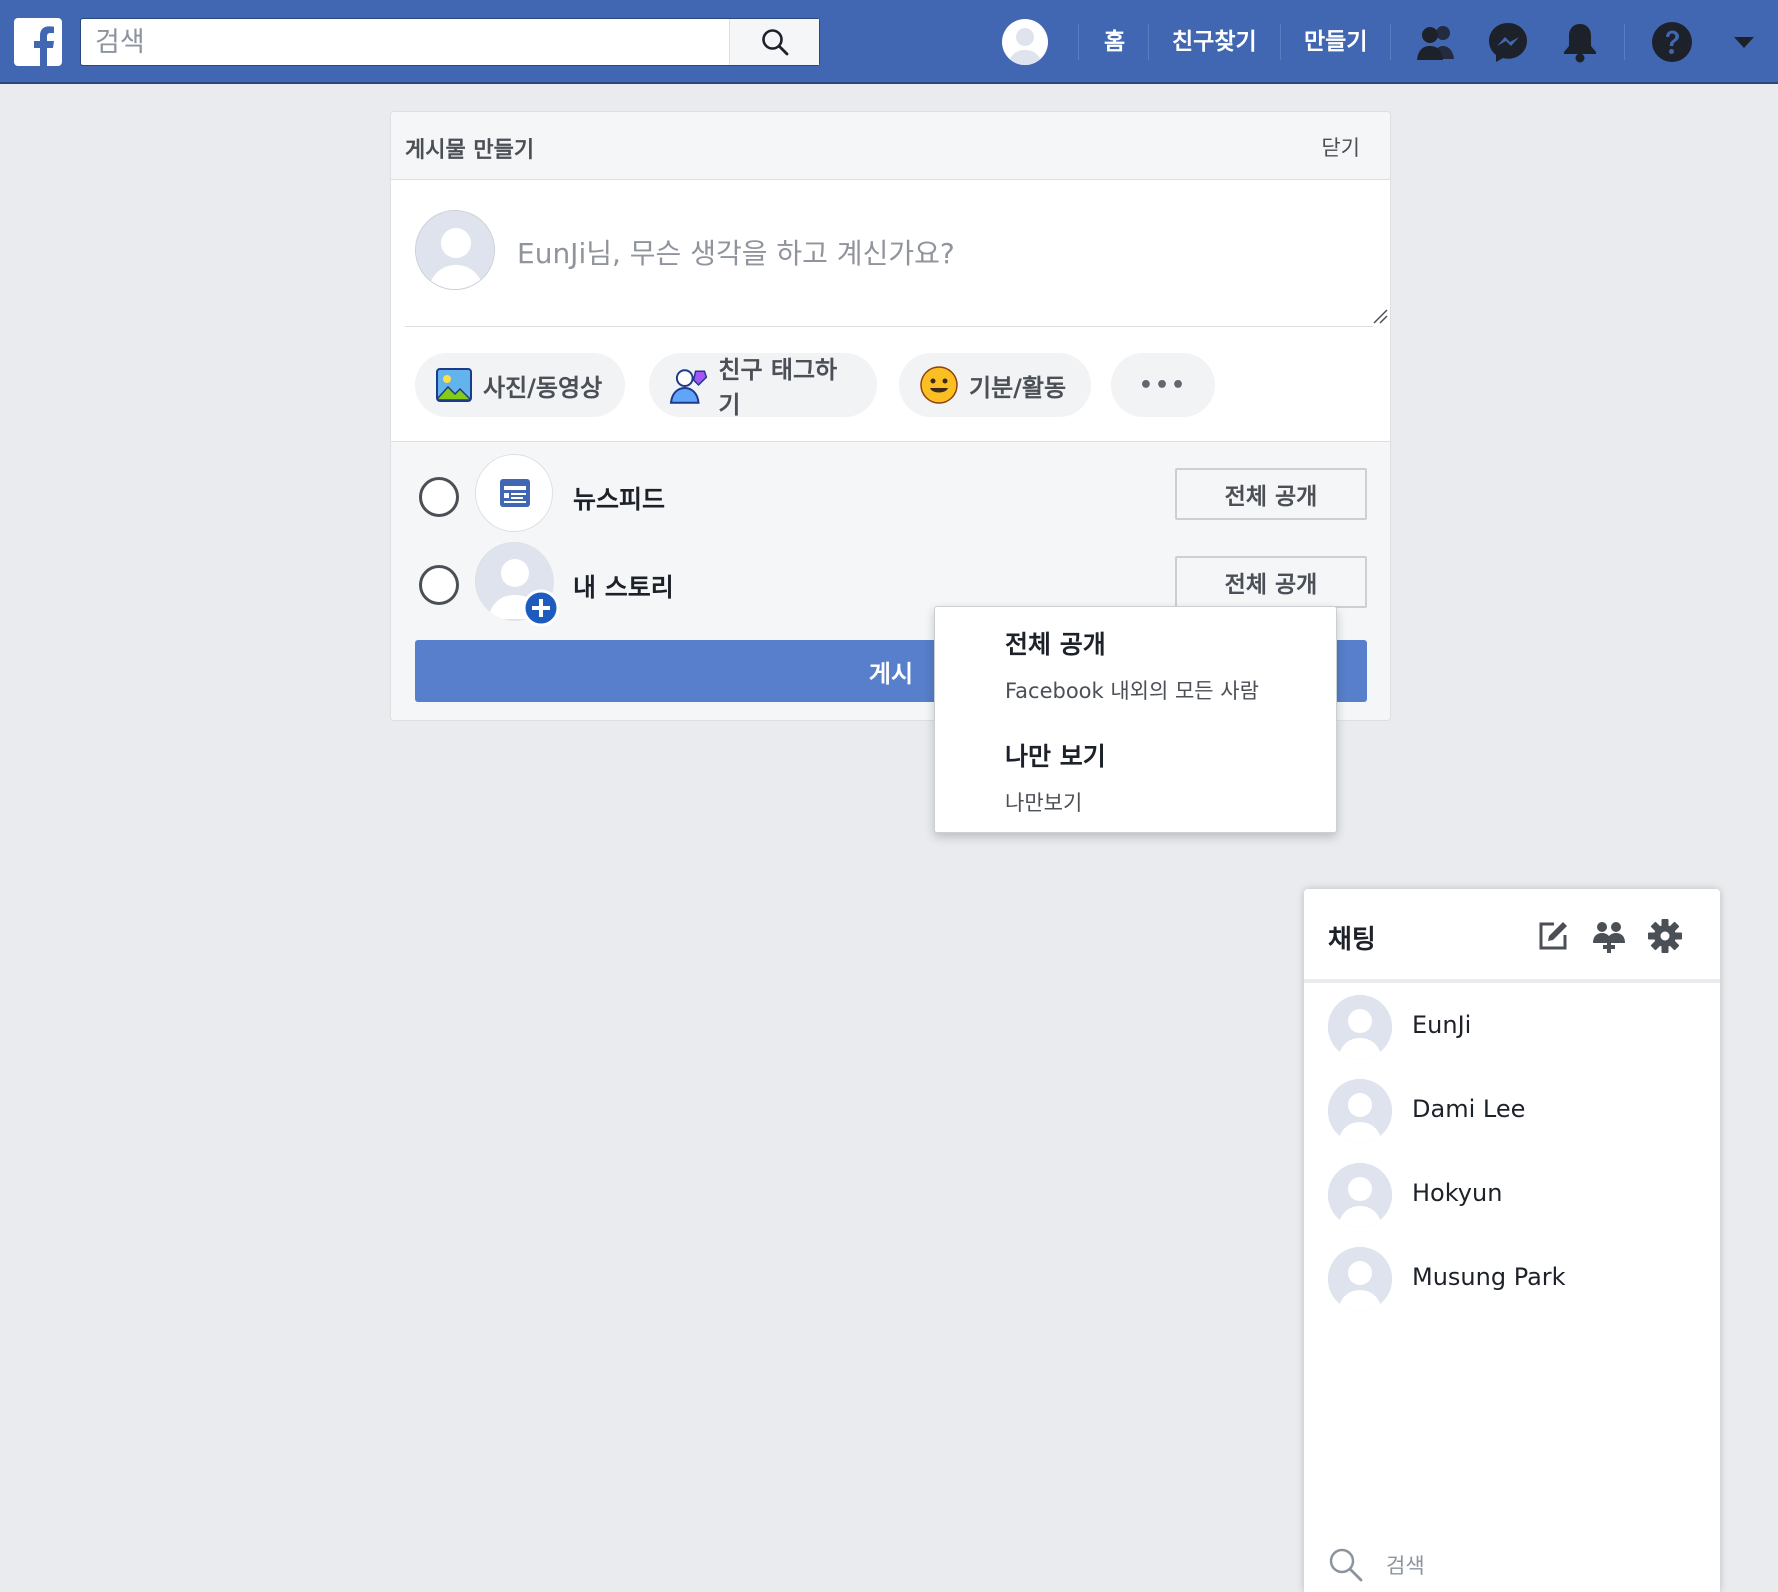 This screenshot has height=1592, width=1778. I want to click on more-dots-icon: •••, so click(1163, 385).